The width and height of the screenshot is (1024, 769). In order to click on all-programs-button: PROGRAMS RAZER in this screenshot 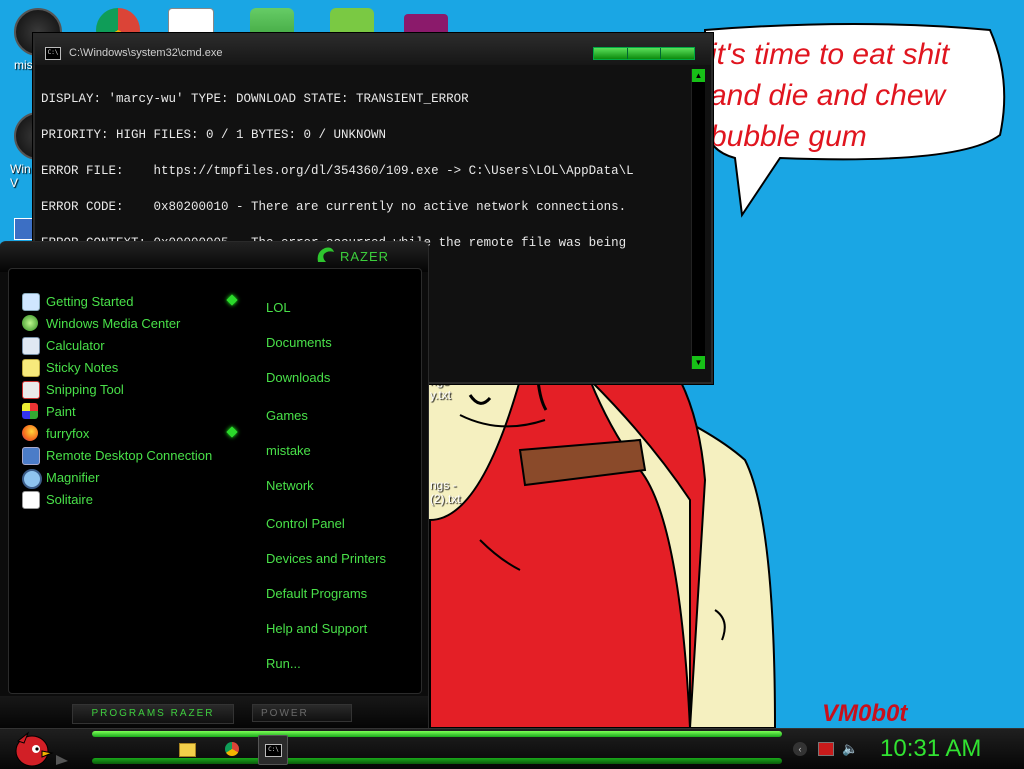, I will do `click(153, 714)`.